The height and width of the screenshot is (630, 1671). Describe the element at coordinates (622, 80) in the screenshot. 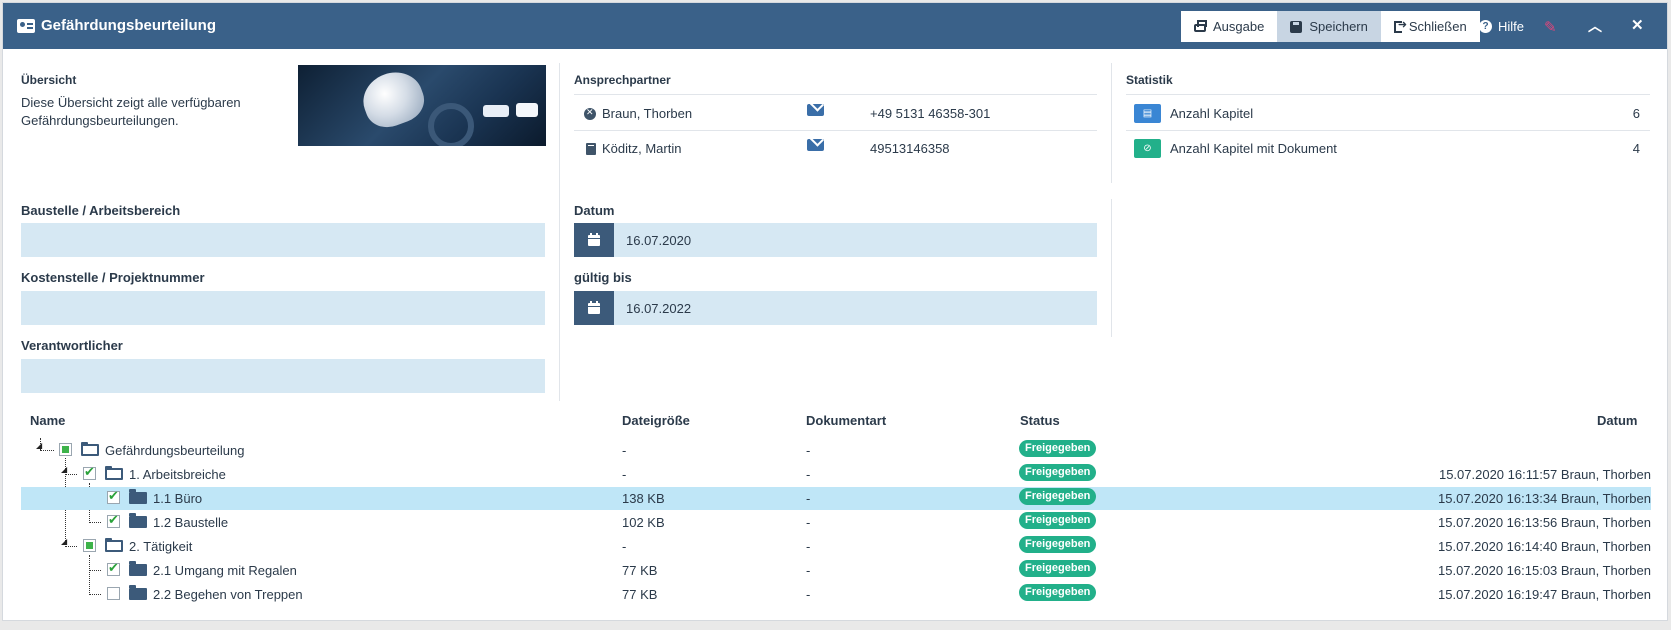

I see `contacts-heading: Ansprechpartner` at that location.